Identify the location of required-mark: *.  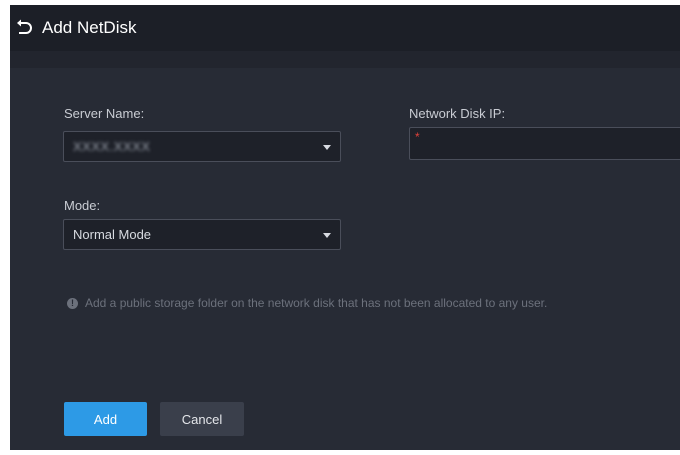
(417, 137).